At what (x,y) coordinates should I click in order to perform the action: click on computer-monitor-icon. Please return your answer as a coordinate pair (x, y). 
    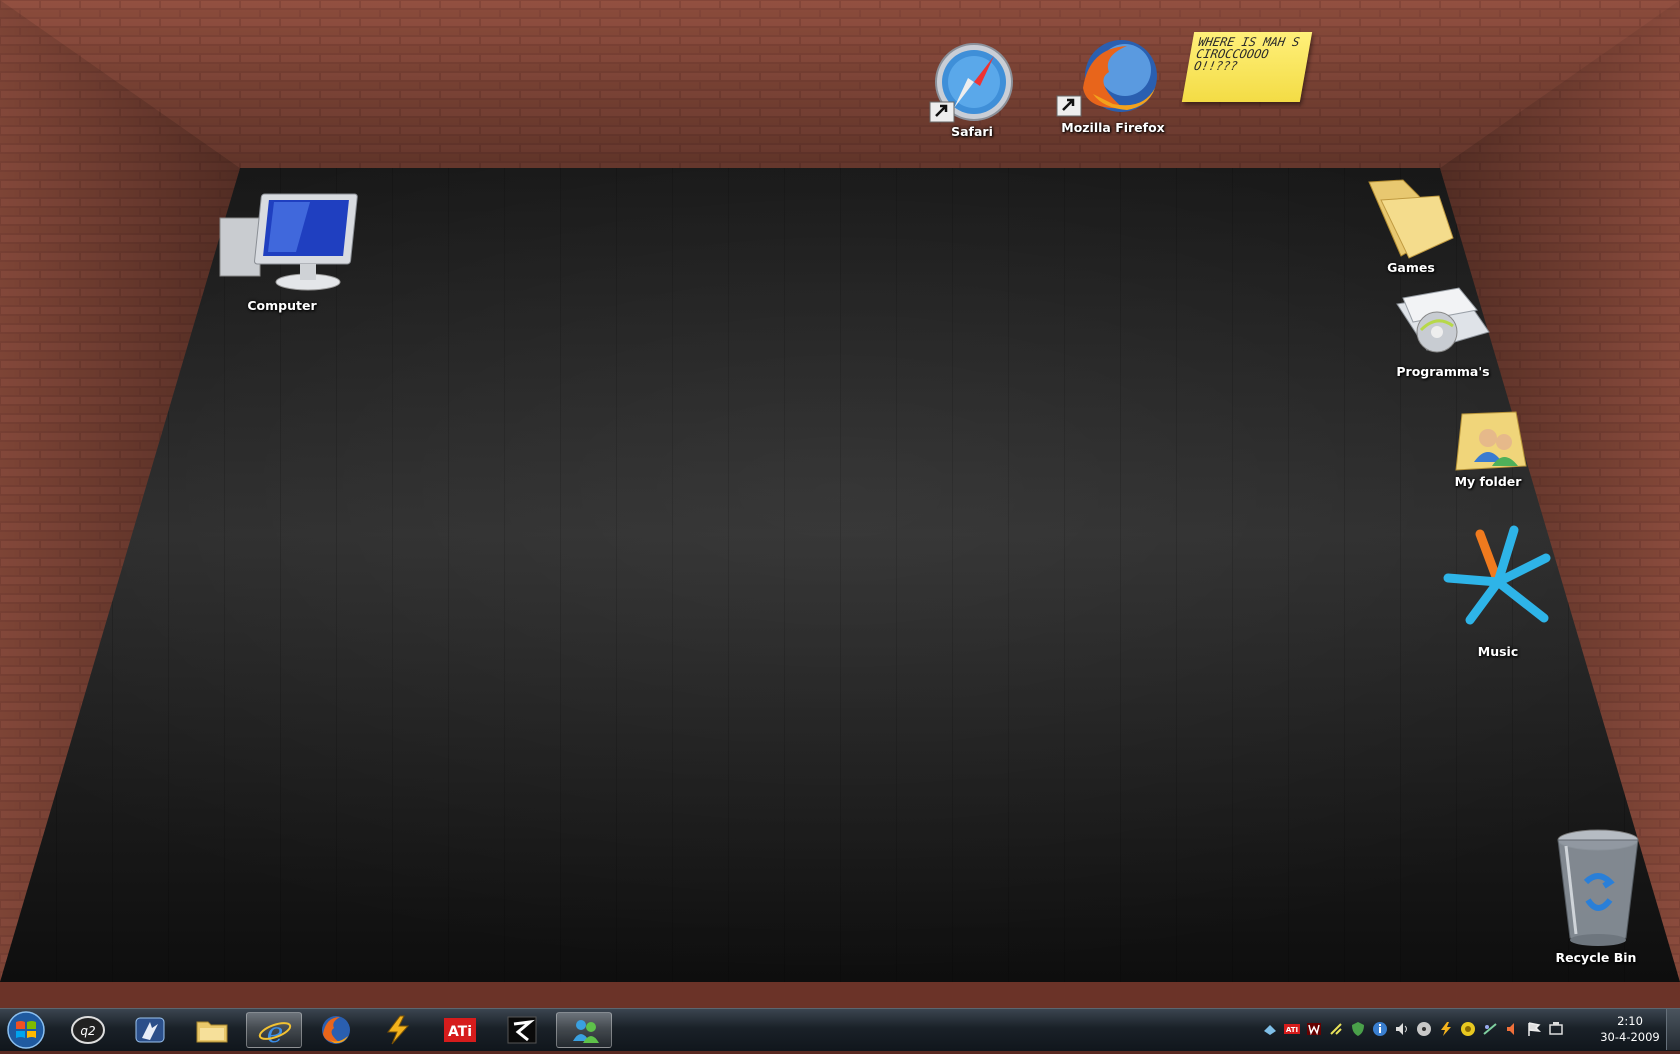
    Looking at the image, I should click on (288, 242).